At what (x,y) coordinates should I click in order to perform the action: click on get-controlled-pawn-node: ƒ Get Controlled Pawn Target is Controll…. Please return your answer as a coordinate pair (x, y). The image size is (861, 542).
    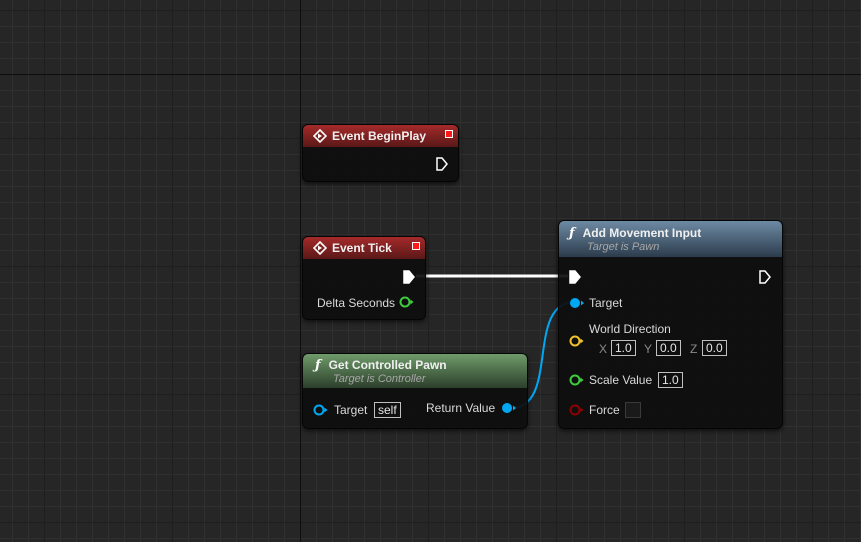
    Looking at the image, I should click on (415, 391).